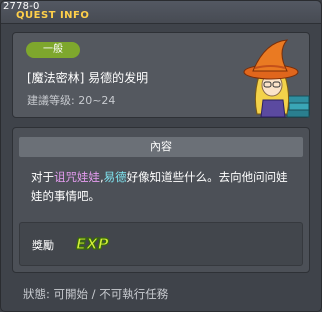 This screenshot has height=312, width=322. Describe the element at coordinates (161, 12) in the screenshot. I see `title-bar: 2778-0 QUEST INFO` at that location.